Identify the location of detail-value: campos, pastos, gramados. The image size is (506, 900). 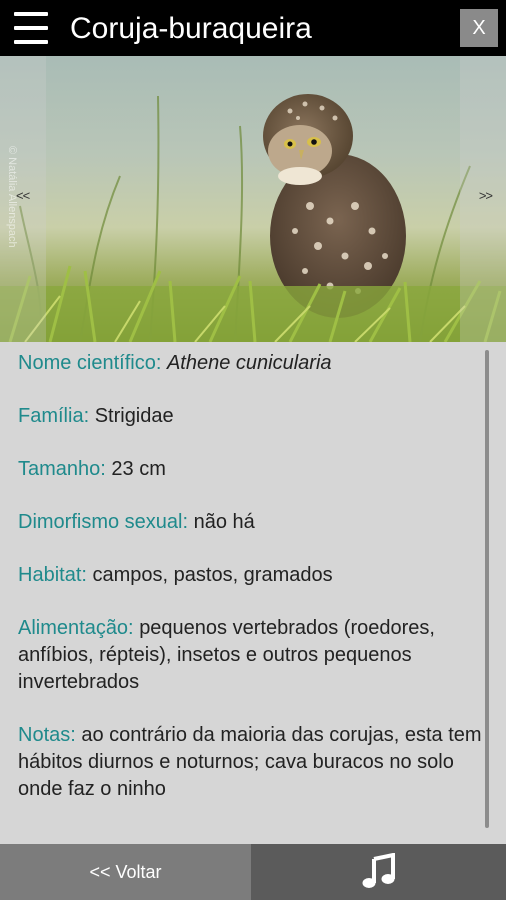
(212, 575).